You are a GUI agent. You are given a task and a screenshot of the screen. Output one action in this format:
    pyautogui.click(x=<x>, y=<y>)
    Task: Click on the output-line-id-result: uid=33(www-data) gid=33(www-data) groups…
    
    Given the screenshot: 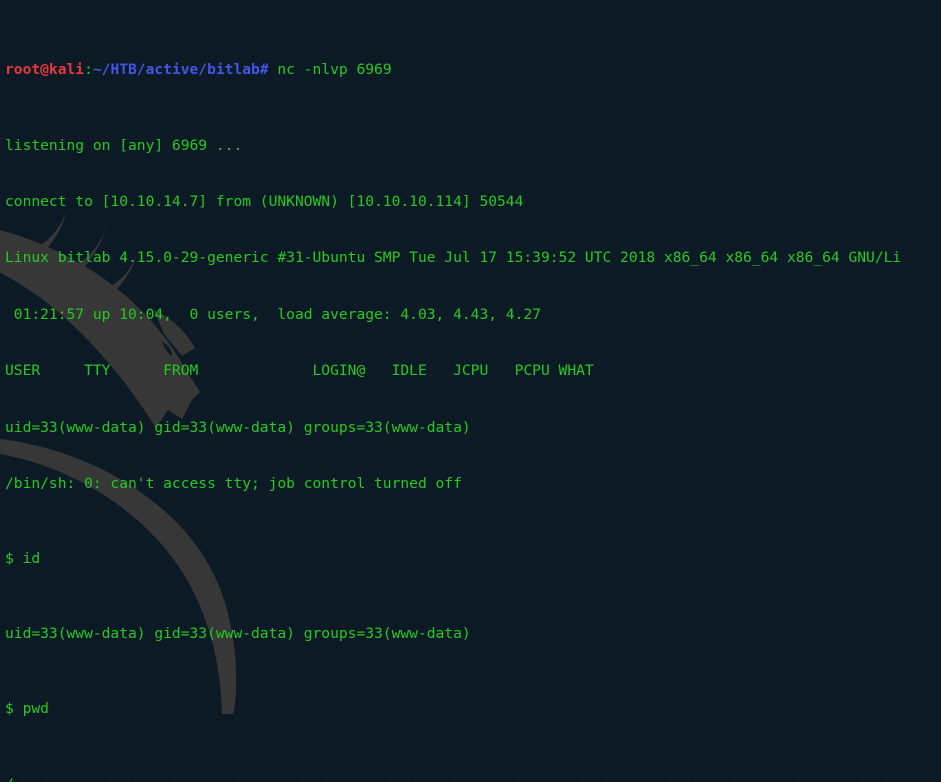 What is the action you would take?
    pyautogui.click(x=238, y=634)
    